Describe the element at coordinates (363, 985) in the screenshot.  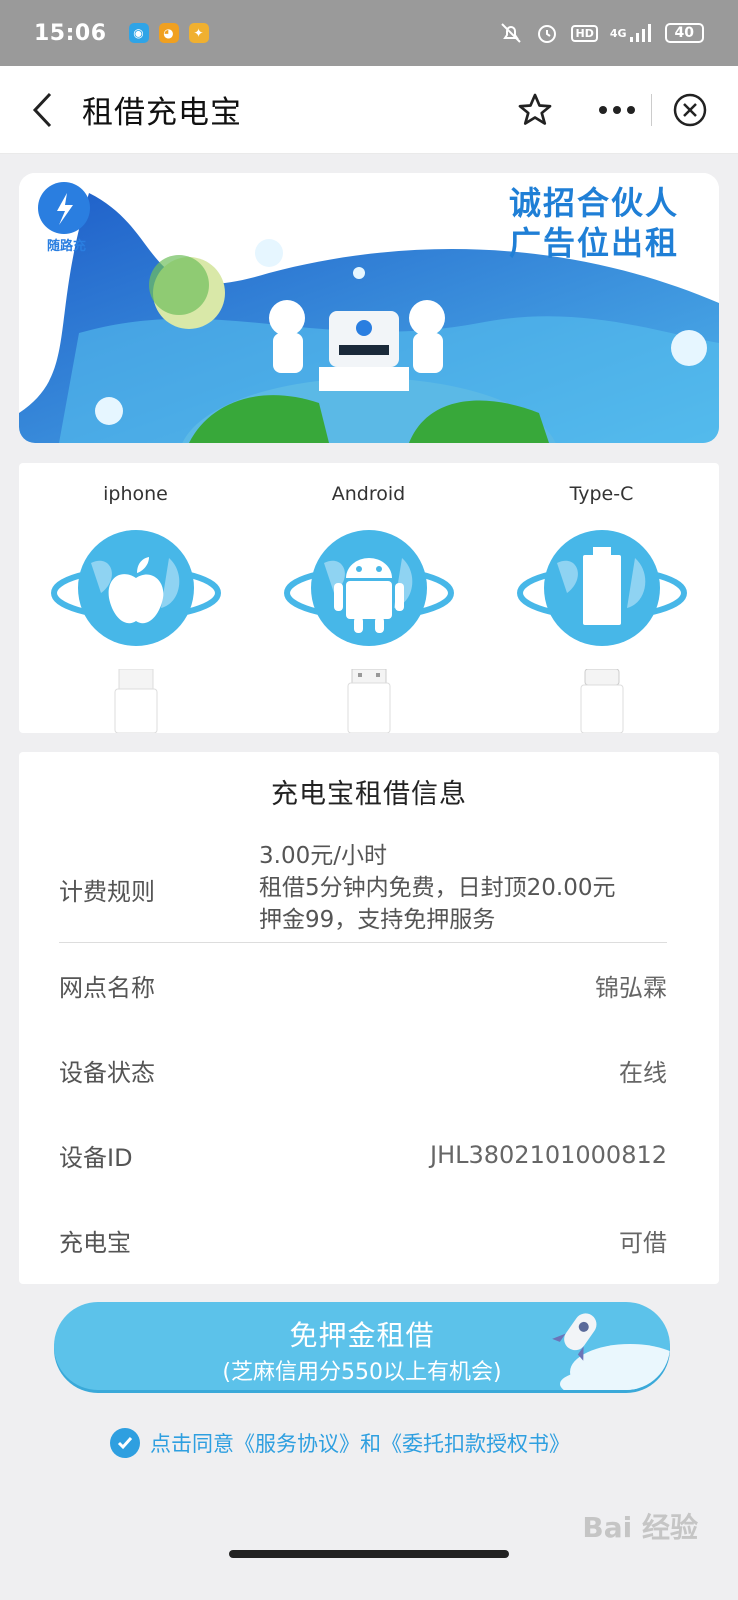
I see `info-row-station: 网点名称 锦弘霖` at that location.